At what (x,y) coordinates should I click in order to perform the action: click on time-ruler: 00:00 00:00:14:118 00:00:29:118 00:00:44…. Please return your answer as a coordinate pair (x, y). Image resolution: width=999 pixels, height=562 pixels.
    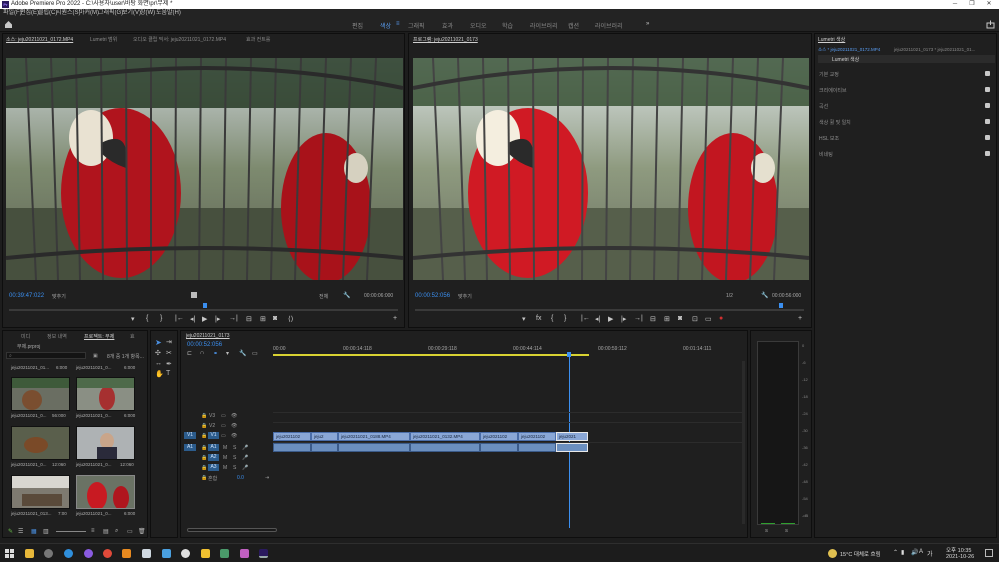
    Looking at the image, I should click on (509, 350).